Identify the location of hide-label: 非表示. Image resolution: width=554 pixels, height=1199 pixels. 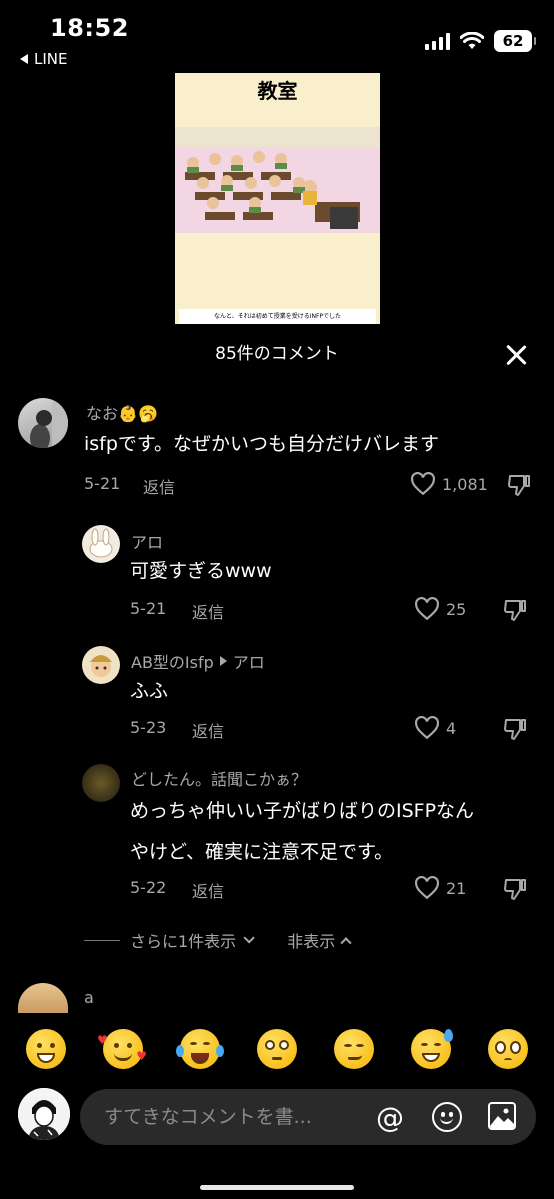
(311, 941).